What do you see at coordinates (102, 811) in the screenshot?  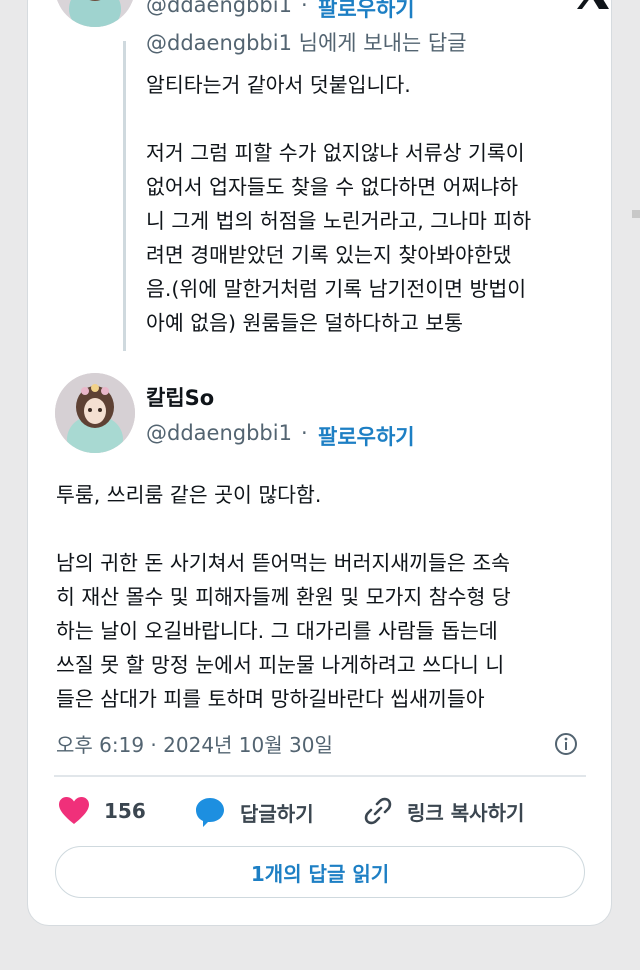 I see `like-action: 156` at bounding box center [102, 811].